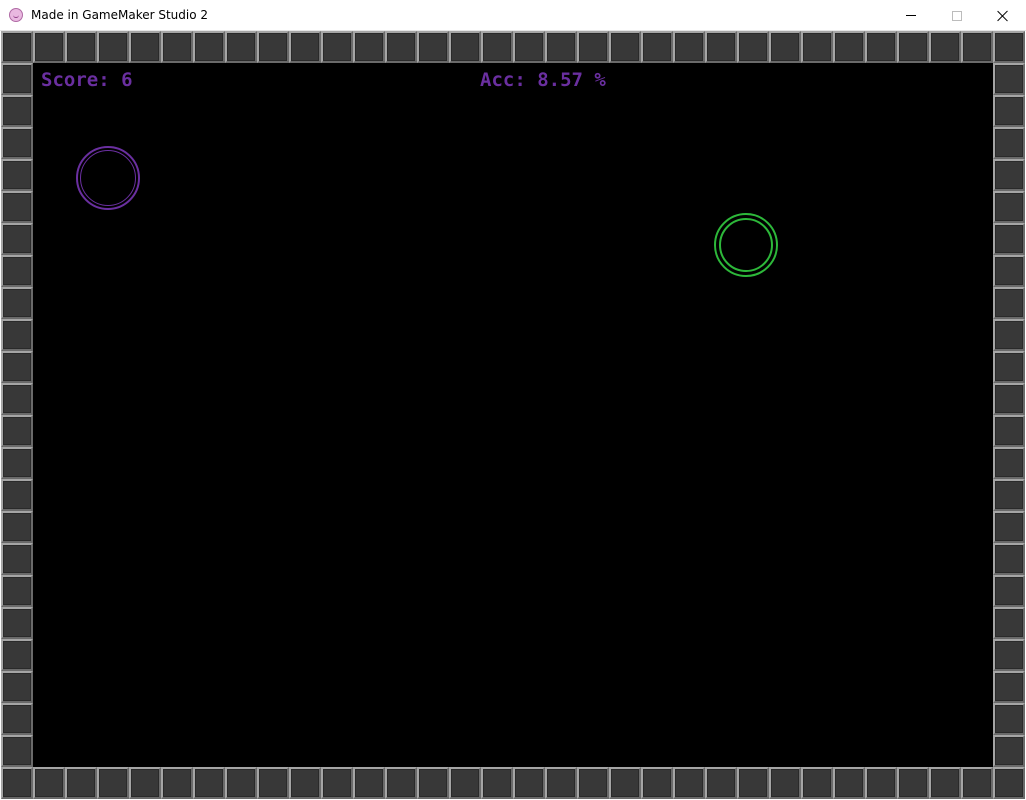  I want to click on right-wall, so click(1009, 415).